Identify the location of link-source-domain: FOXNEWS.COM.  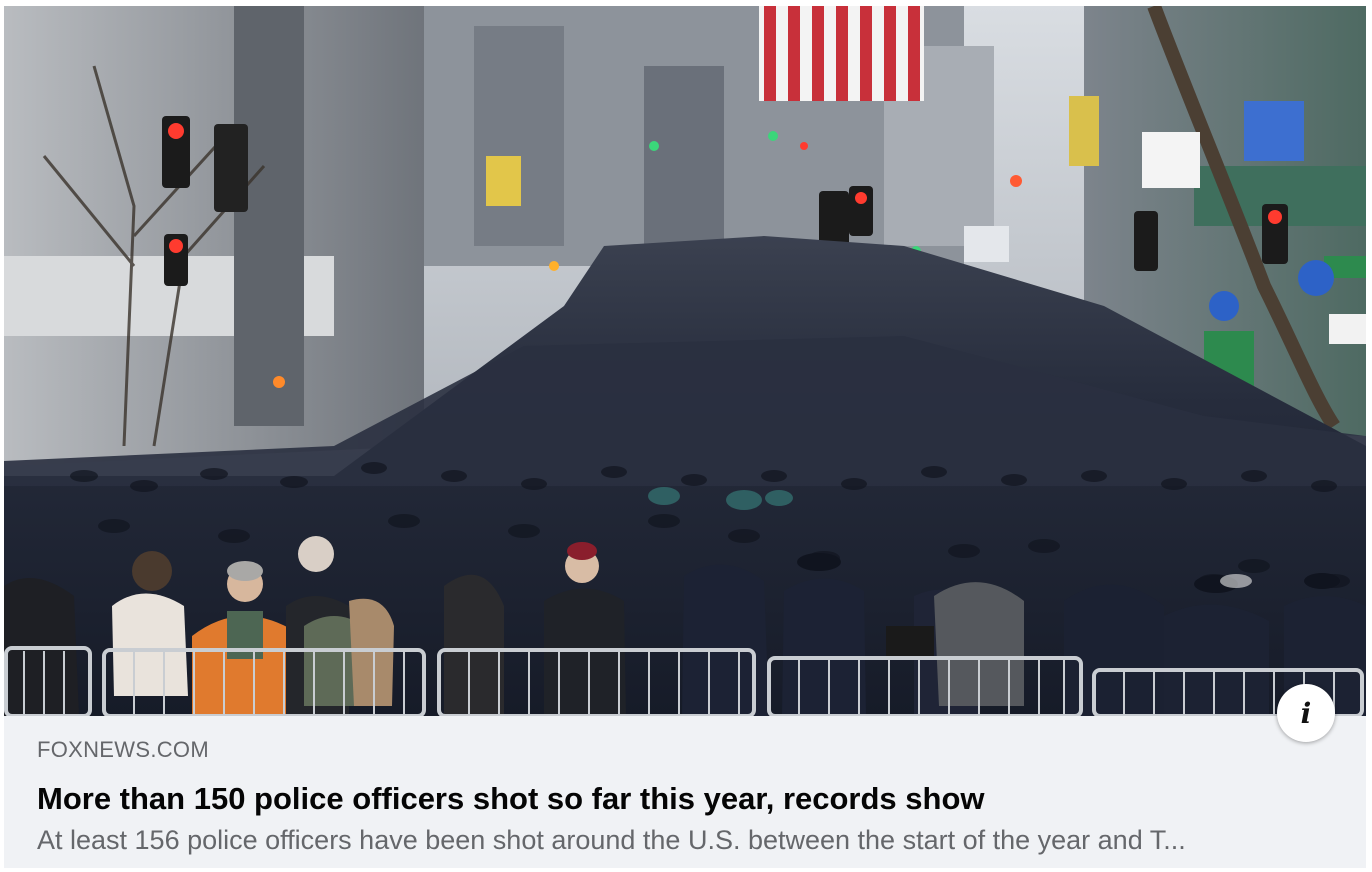
(123, 749).